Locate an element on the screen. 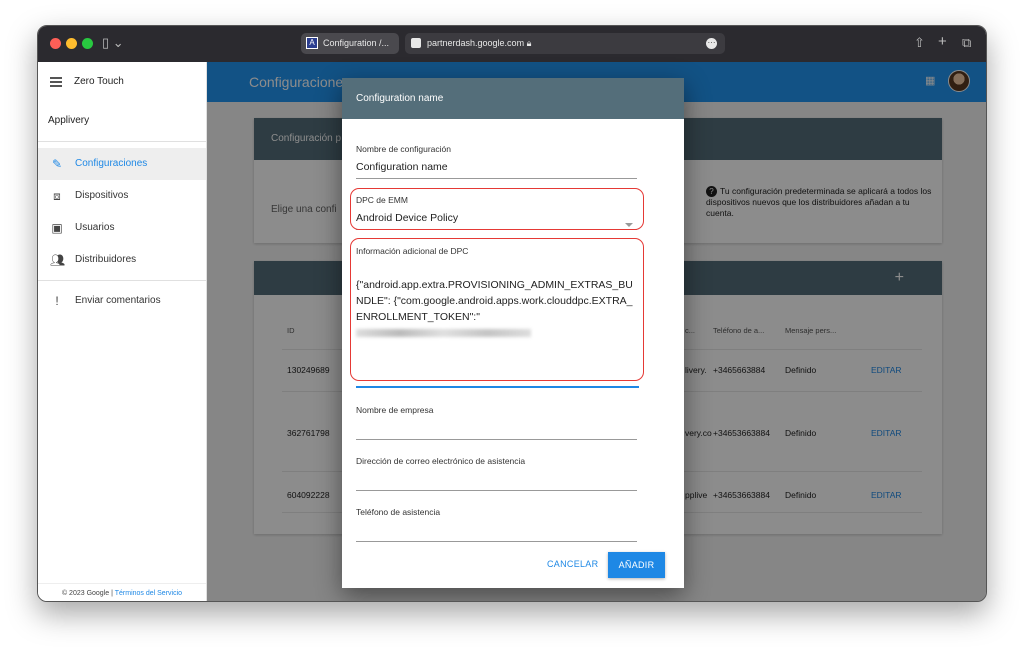 The height and width of the screenshot is (651, 1024). zoom-window-button is located at coordinates (87, 43).